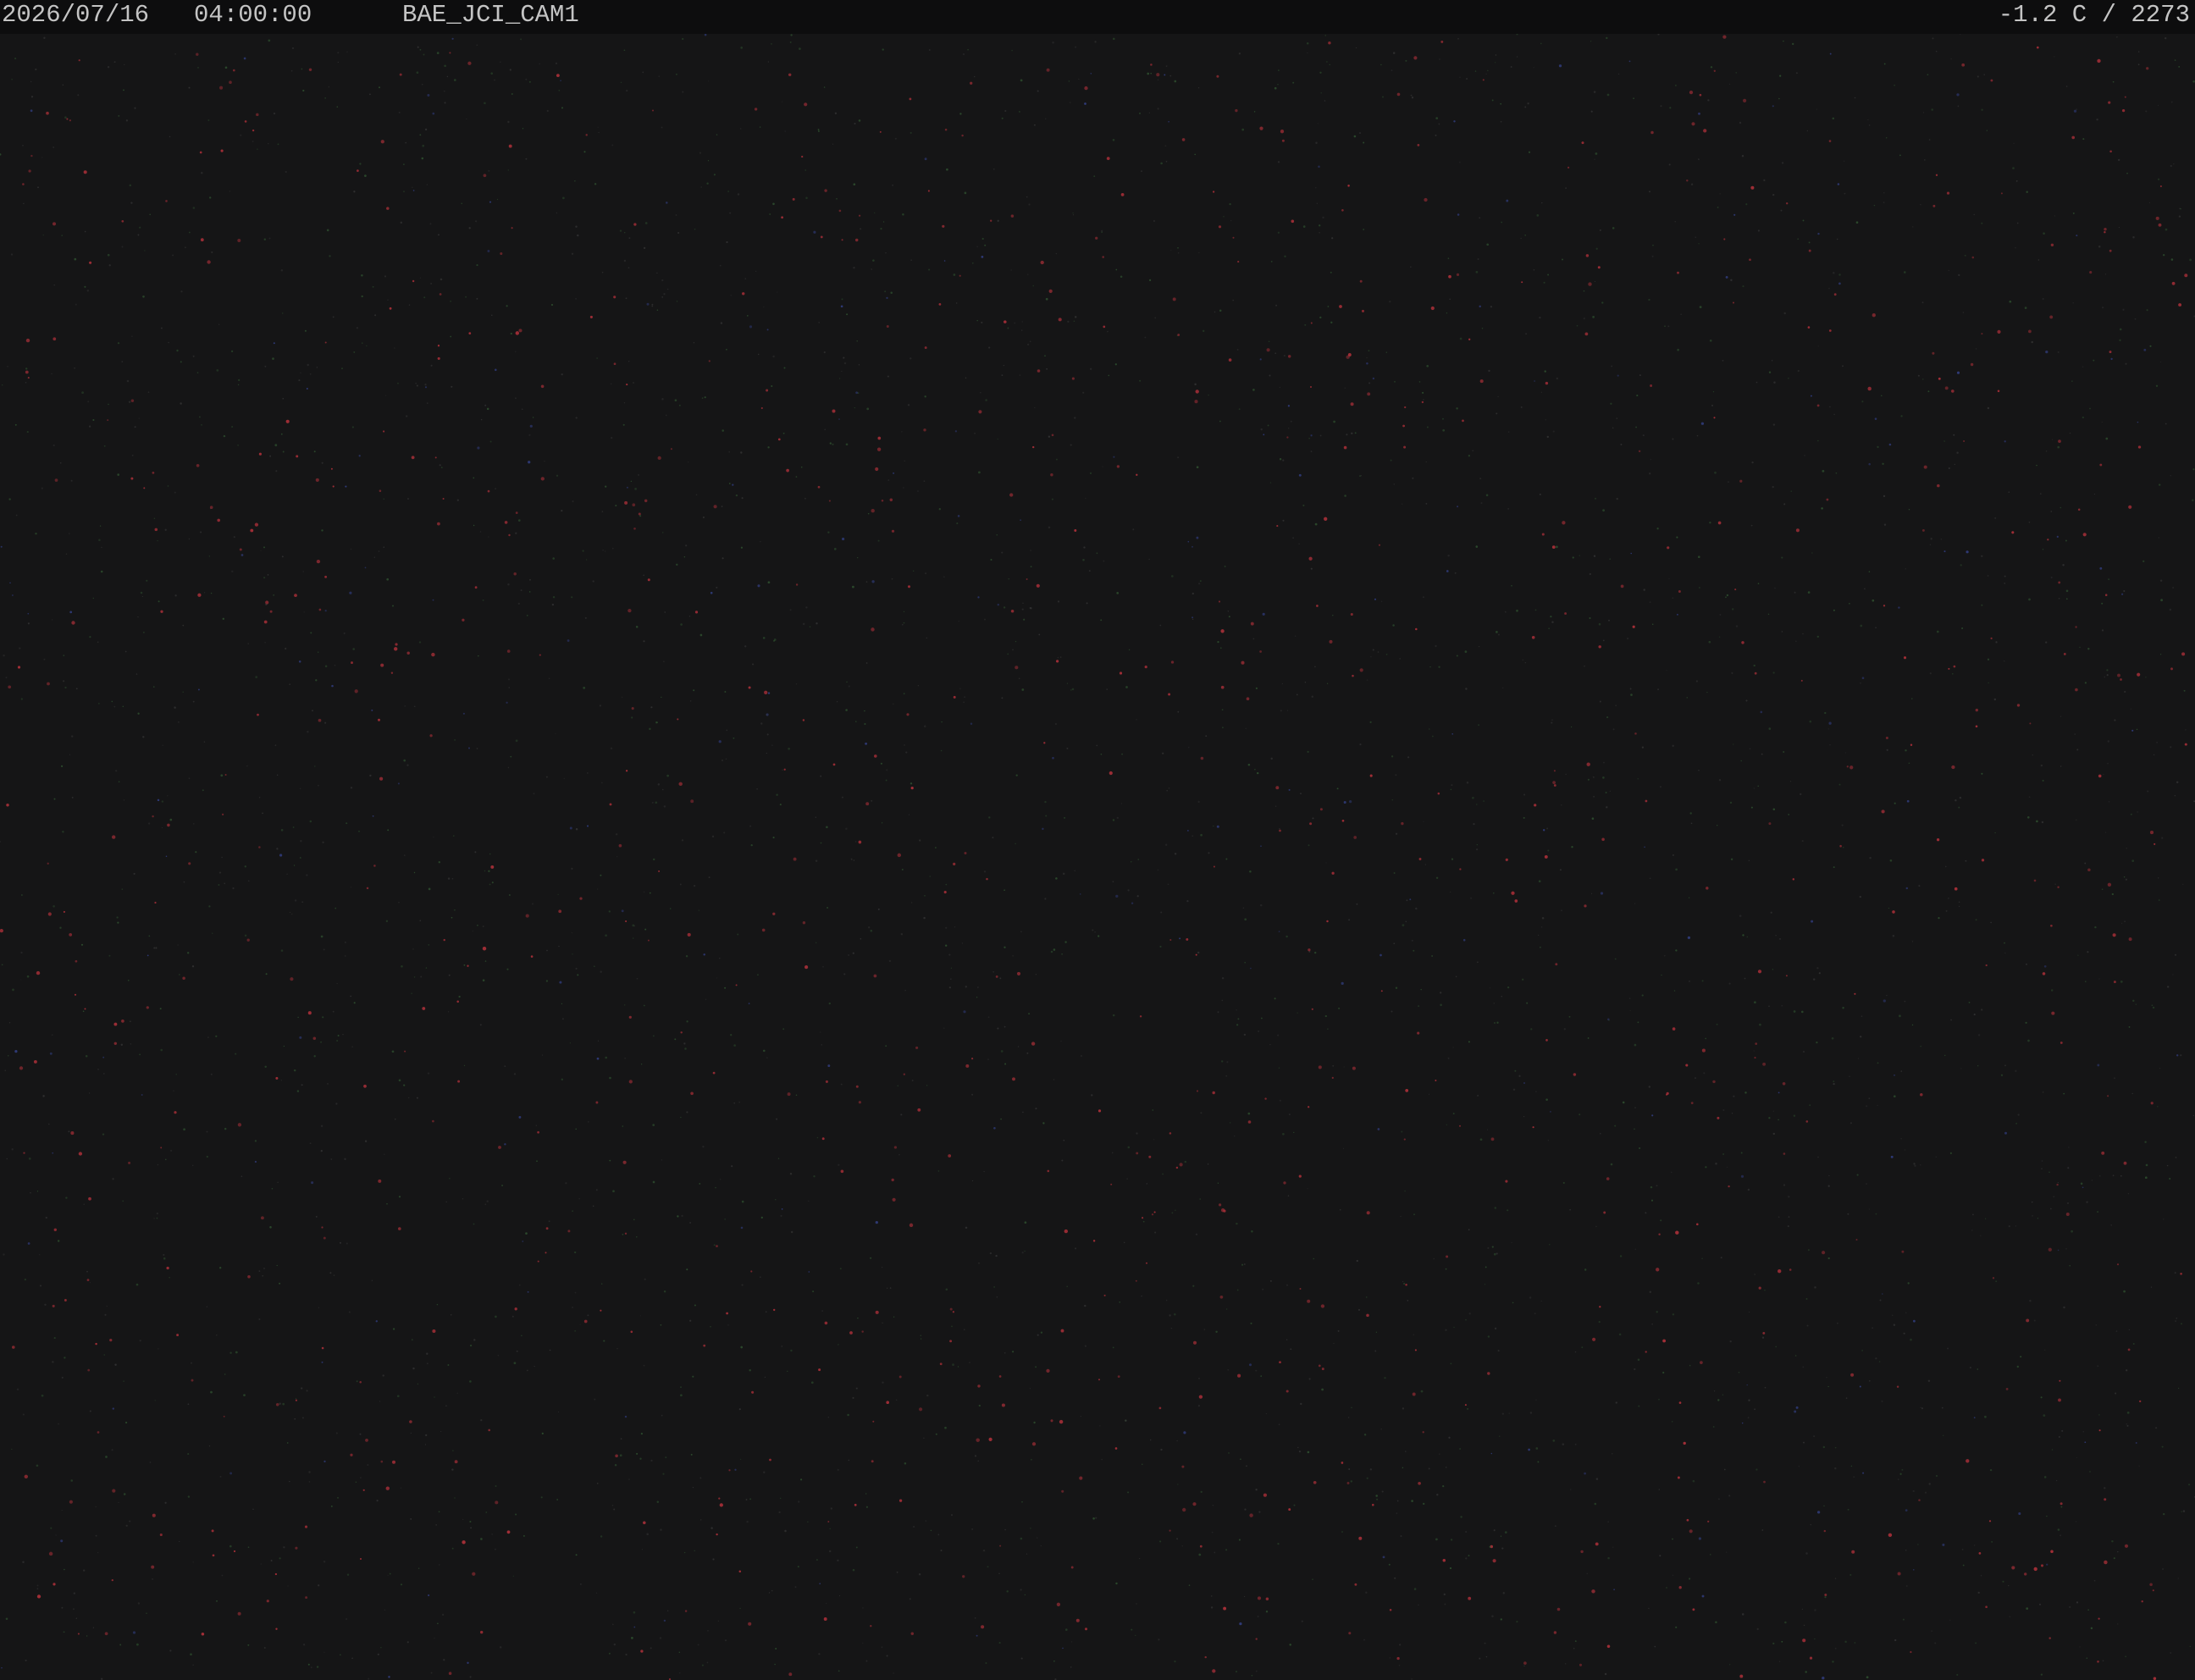 The height and width of the screenshot is (1680, 2195). What do you see at coordinates (76, 15) in the screenshot?
I see `overlay-date: 2026/07/16` at bounding box center [76, 15].